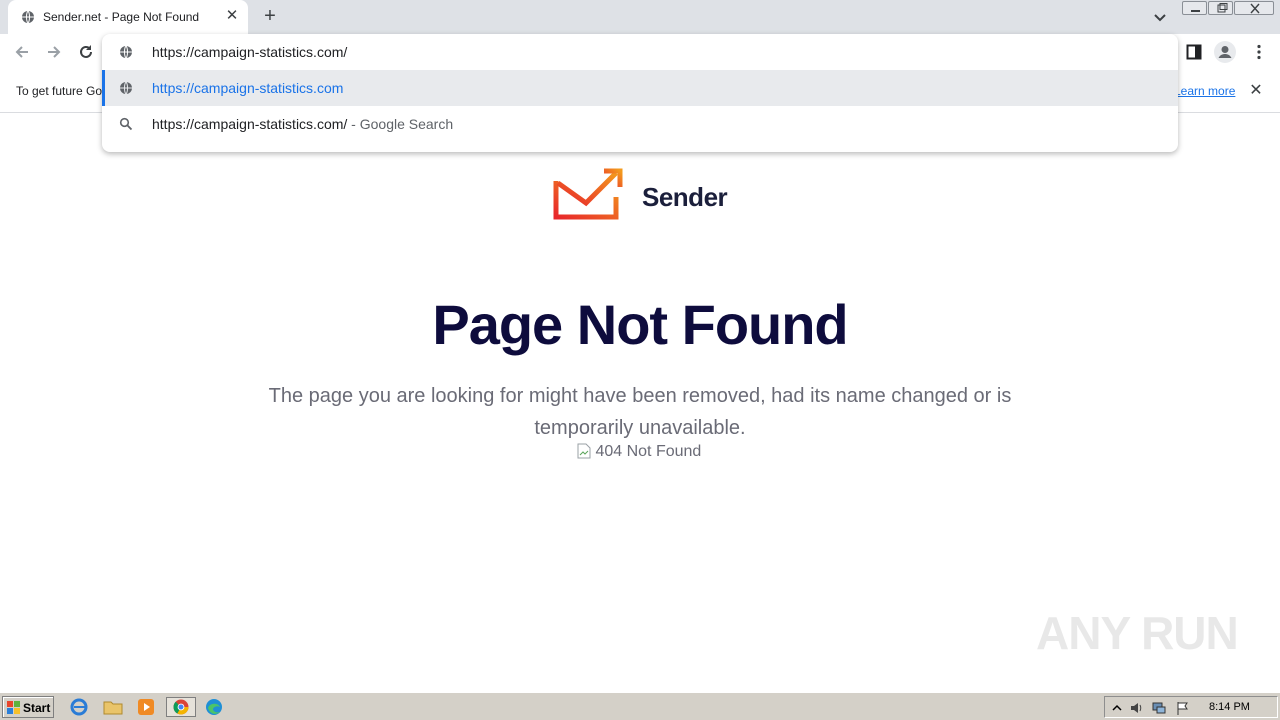  What do you see at coordinates (1194, 8) in the screenshot?
I see `window-minimize-button` at bounding box center [1194, 8].